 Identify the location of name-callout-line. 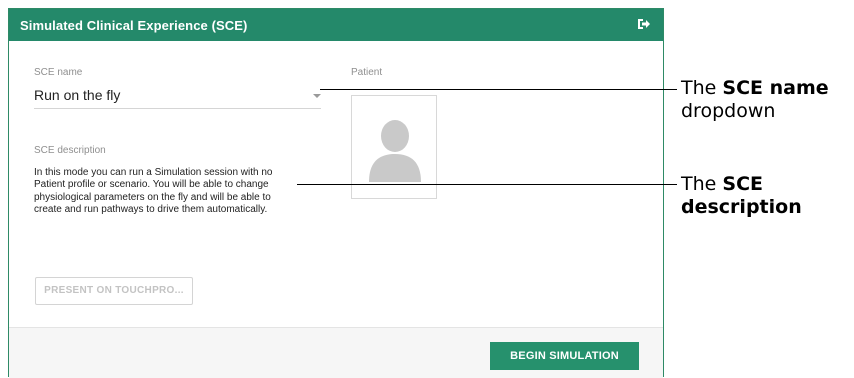
(498, 89).